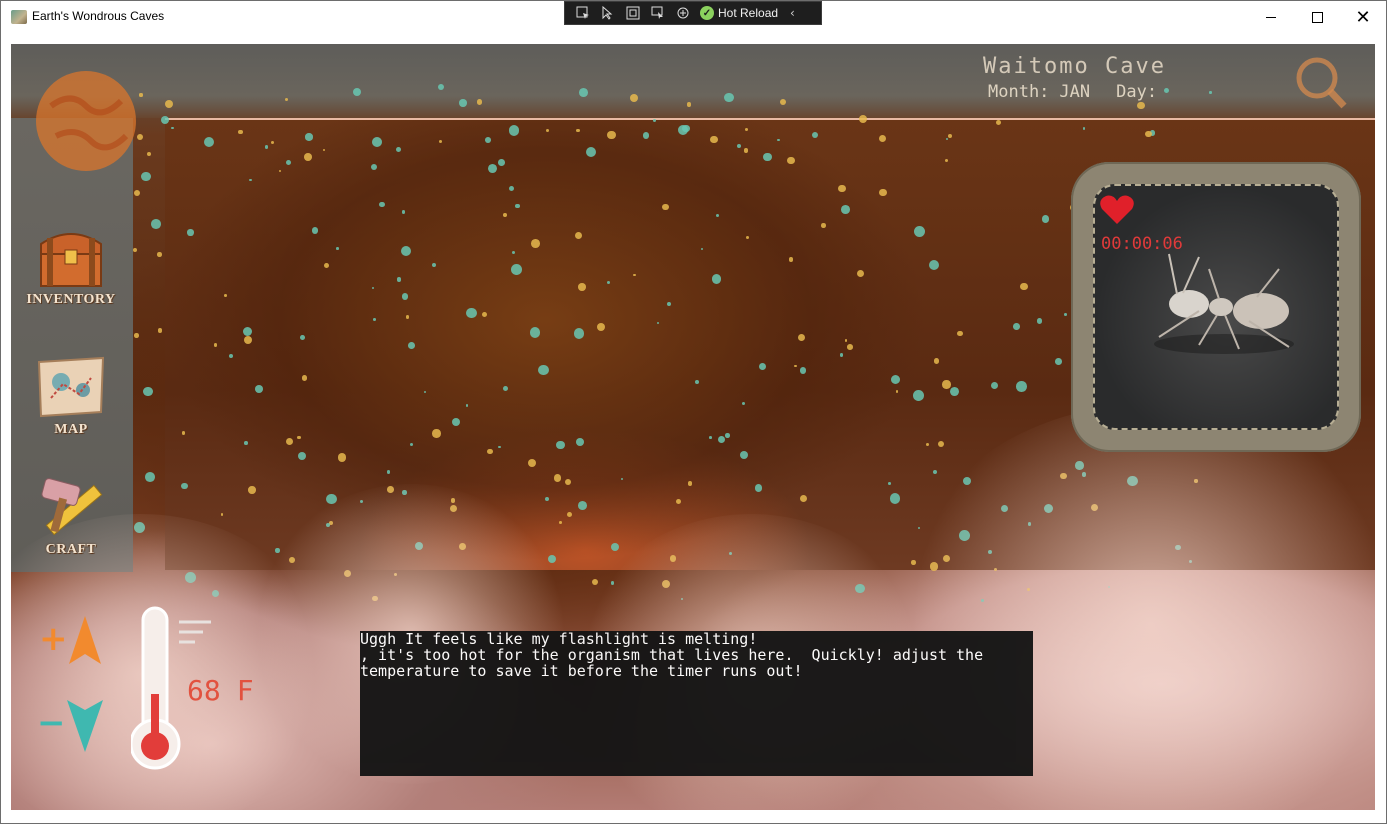 The height and width of the screenshot is (824, 1387). Describe the element at coordinates (19, 17) in the screenshot. I see `app-icon` at that location.